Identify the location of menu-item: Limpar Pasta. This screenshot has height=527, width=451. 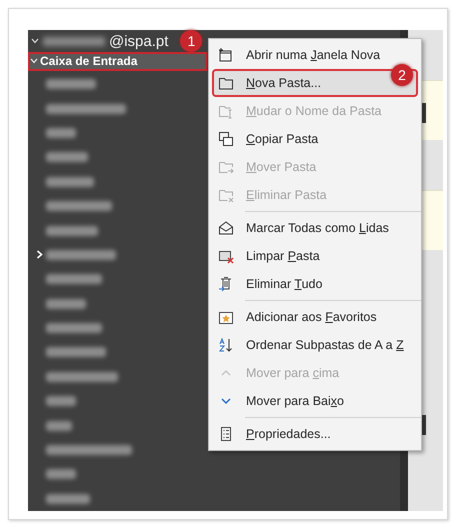
(315, 256).